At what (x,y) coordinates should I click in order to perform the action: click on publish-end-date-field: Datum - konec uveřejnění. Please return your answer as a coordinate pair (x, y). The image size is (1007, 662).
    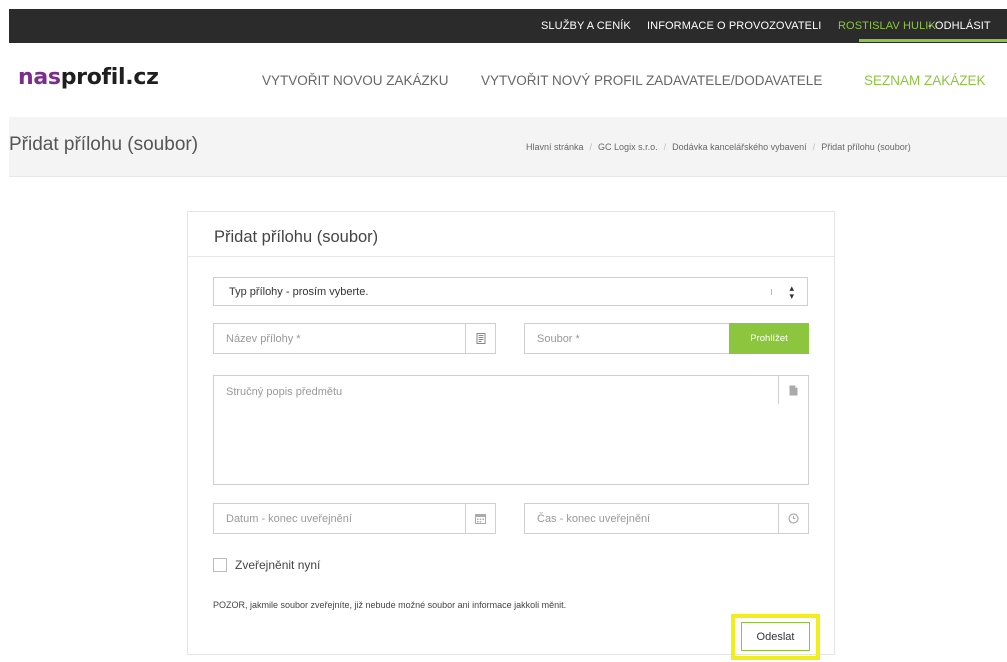
    Looking at the image, I should click on (354, 518).